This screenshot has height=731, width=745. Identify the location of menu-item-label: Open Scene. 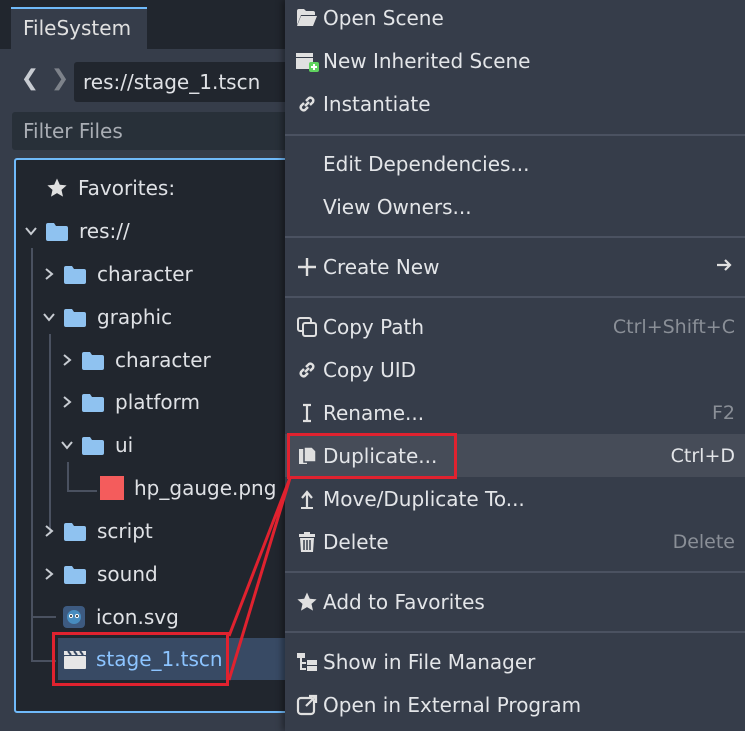
(383, 17).